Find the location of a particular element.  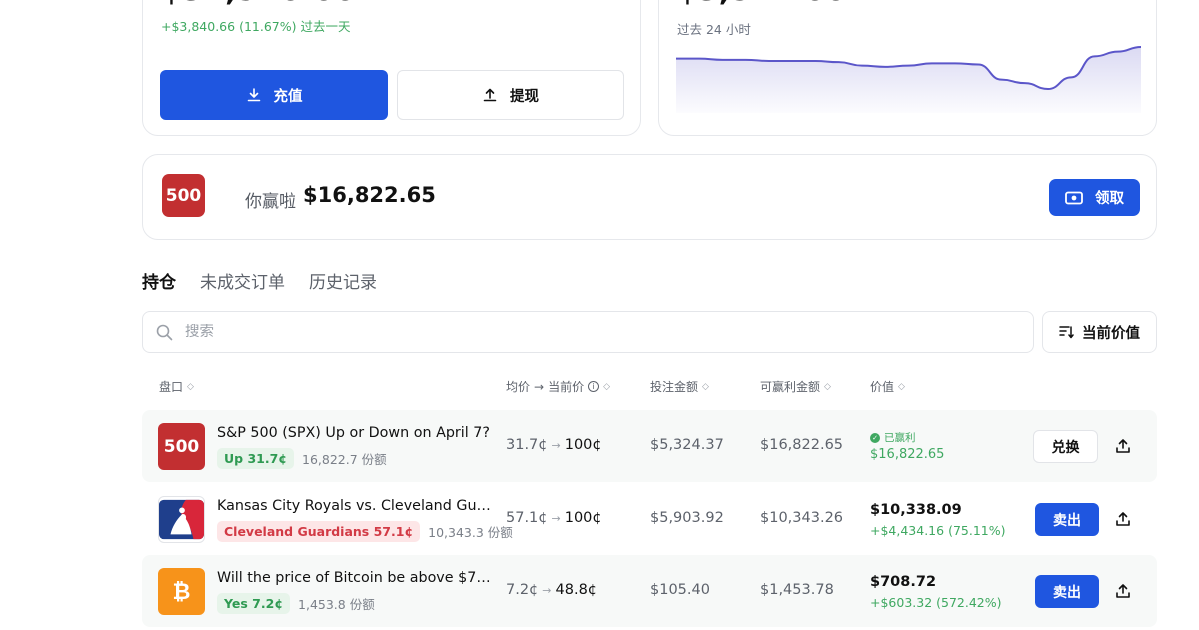

position-tabs: 持仓 未成交订单 历史记录 is located at coordinates (259, 280).